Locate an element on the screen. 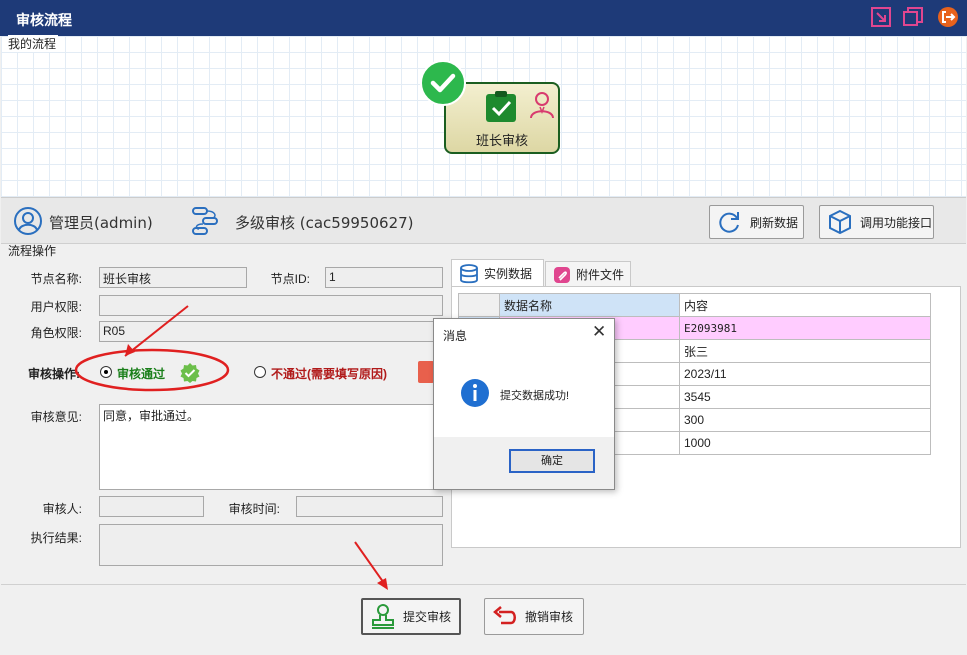 This screenshot has width=967, height=655. undo-icon is located at coordinates (505, 617).